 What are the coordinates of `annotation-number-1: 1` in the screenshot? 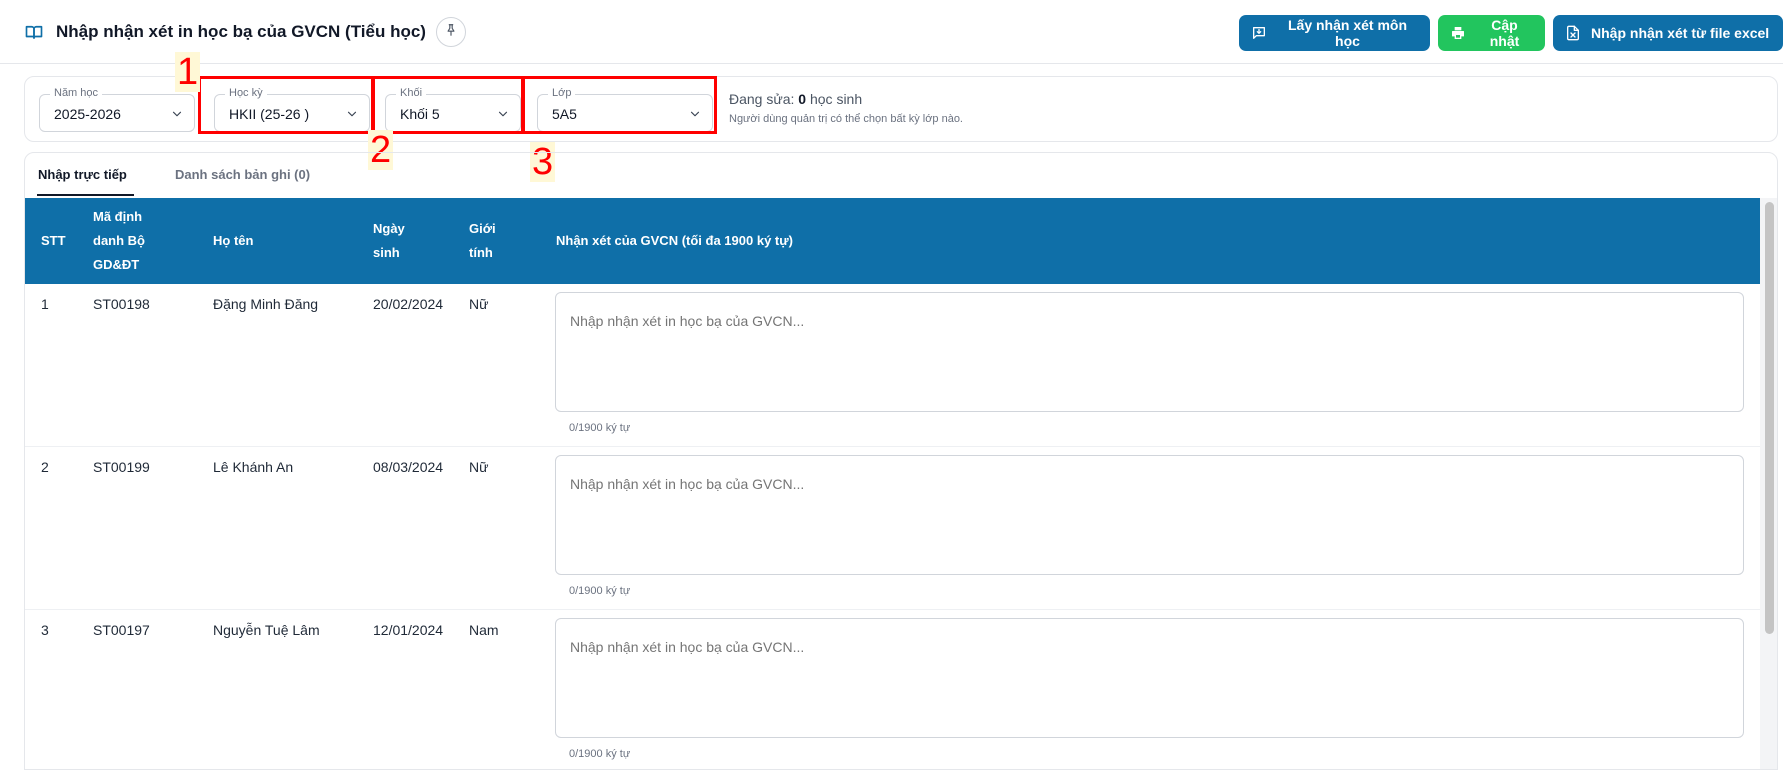 It's located at (188, 72).